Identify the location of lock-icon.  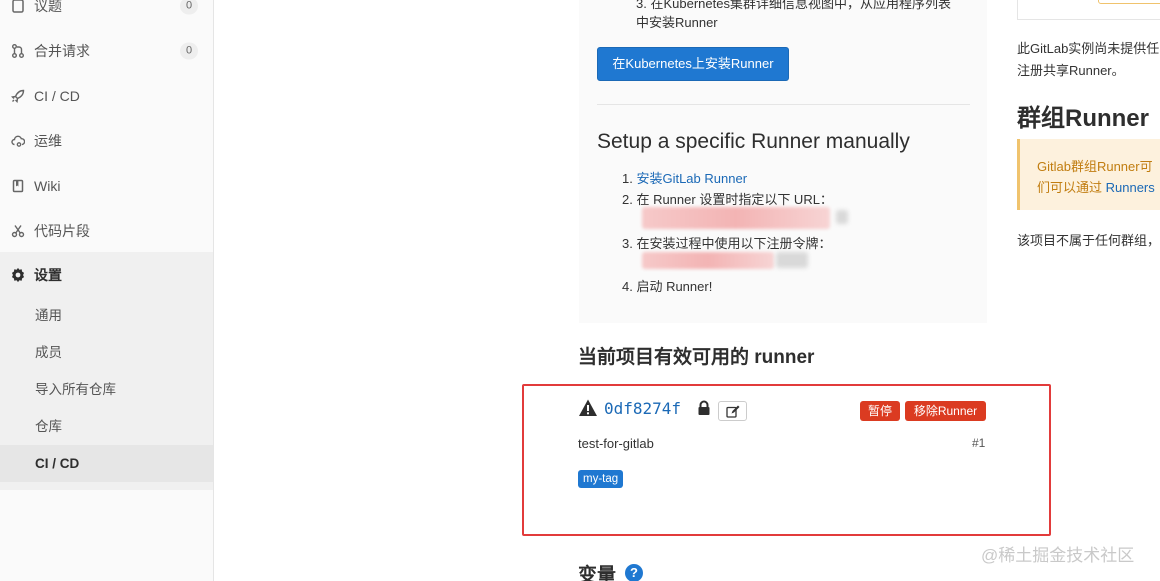
(704, 407).